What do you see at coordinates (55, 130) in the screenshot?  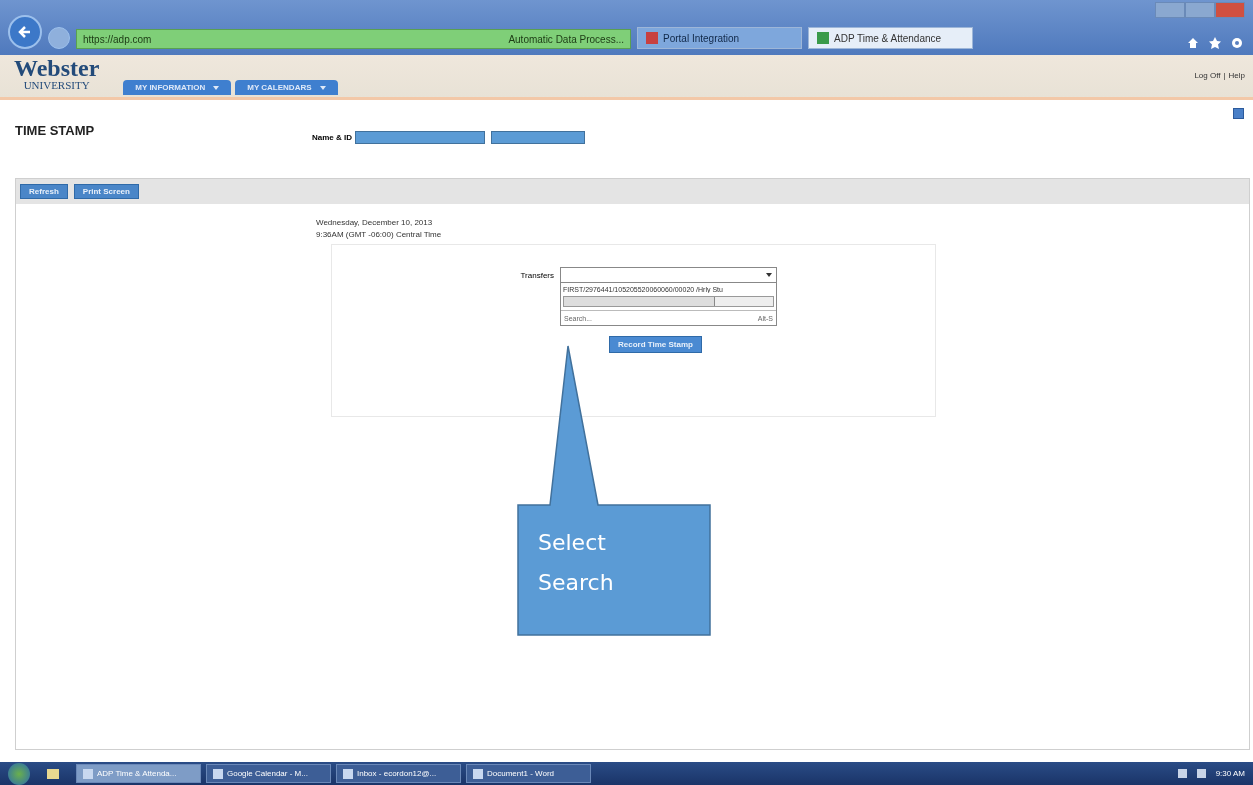 I see `page-title: TIME STAMP` at bounding box center [55, 130].